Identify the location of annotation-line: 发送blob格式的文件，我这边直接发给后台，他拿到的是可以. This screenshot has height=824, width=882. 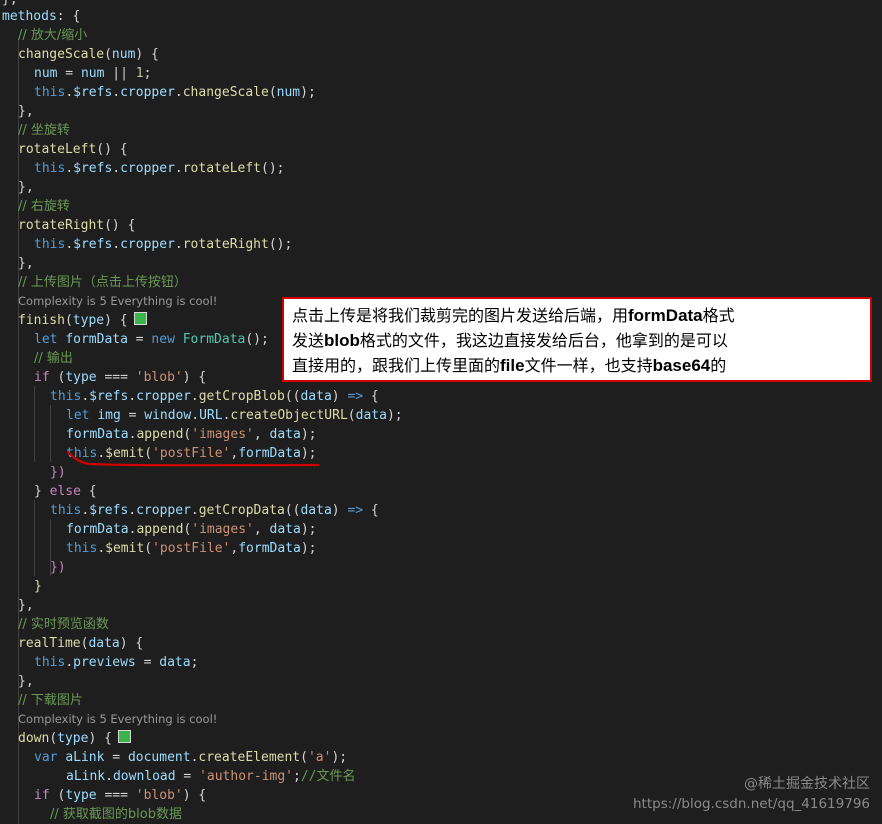
(510, 340).